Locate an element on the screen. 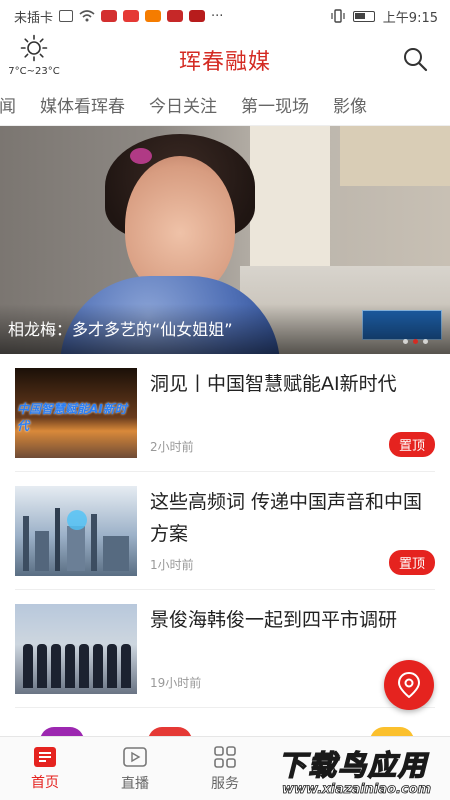  watermark-url: www.xiazainiao.com is located at coordinates (357, 790).